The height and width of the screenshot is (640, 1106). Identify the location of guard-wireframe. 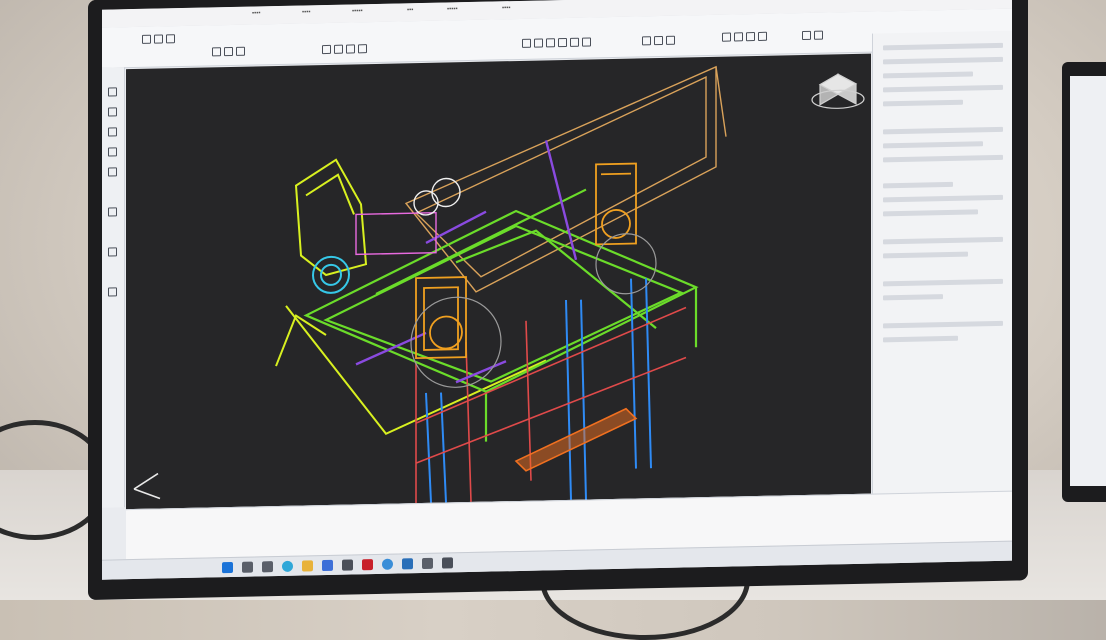
(411, 296).